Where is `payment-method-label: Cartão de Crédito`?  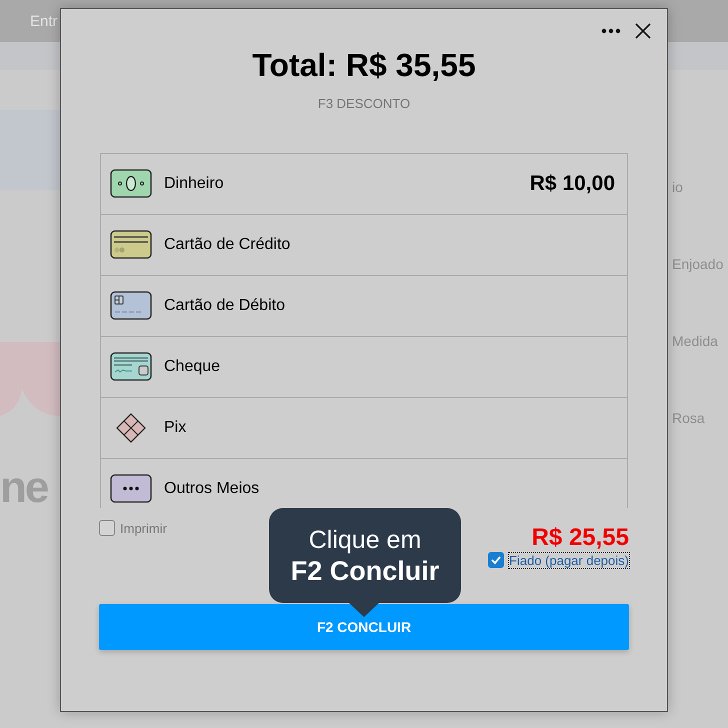
payment-method-label: Cartão de Crédito is located at coordinates (228, 245).